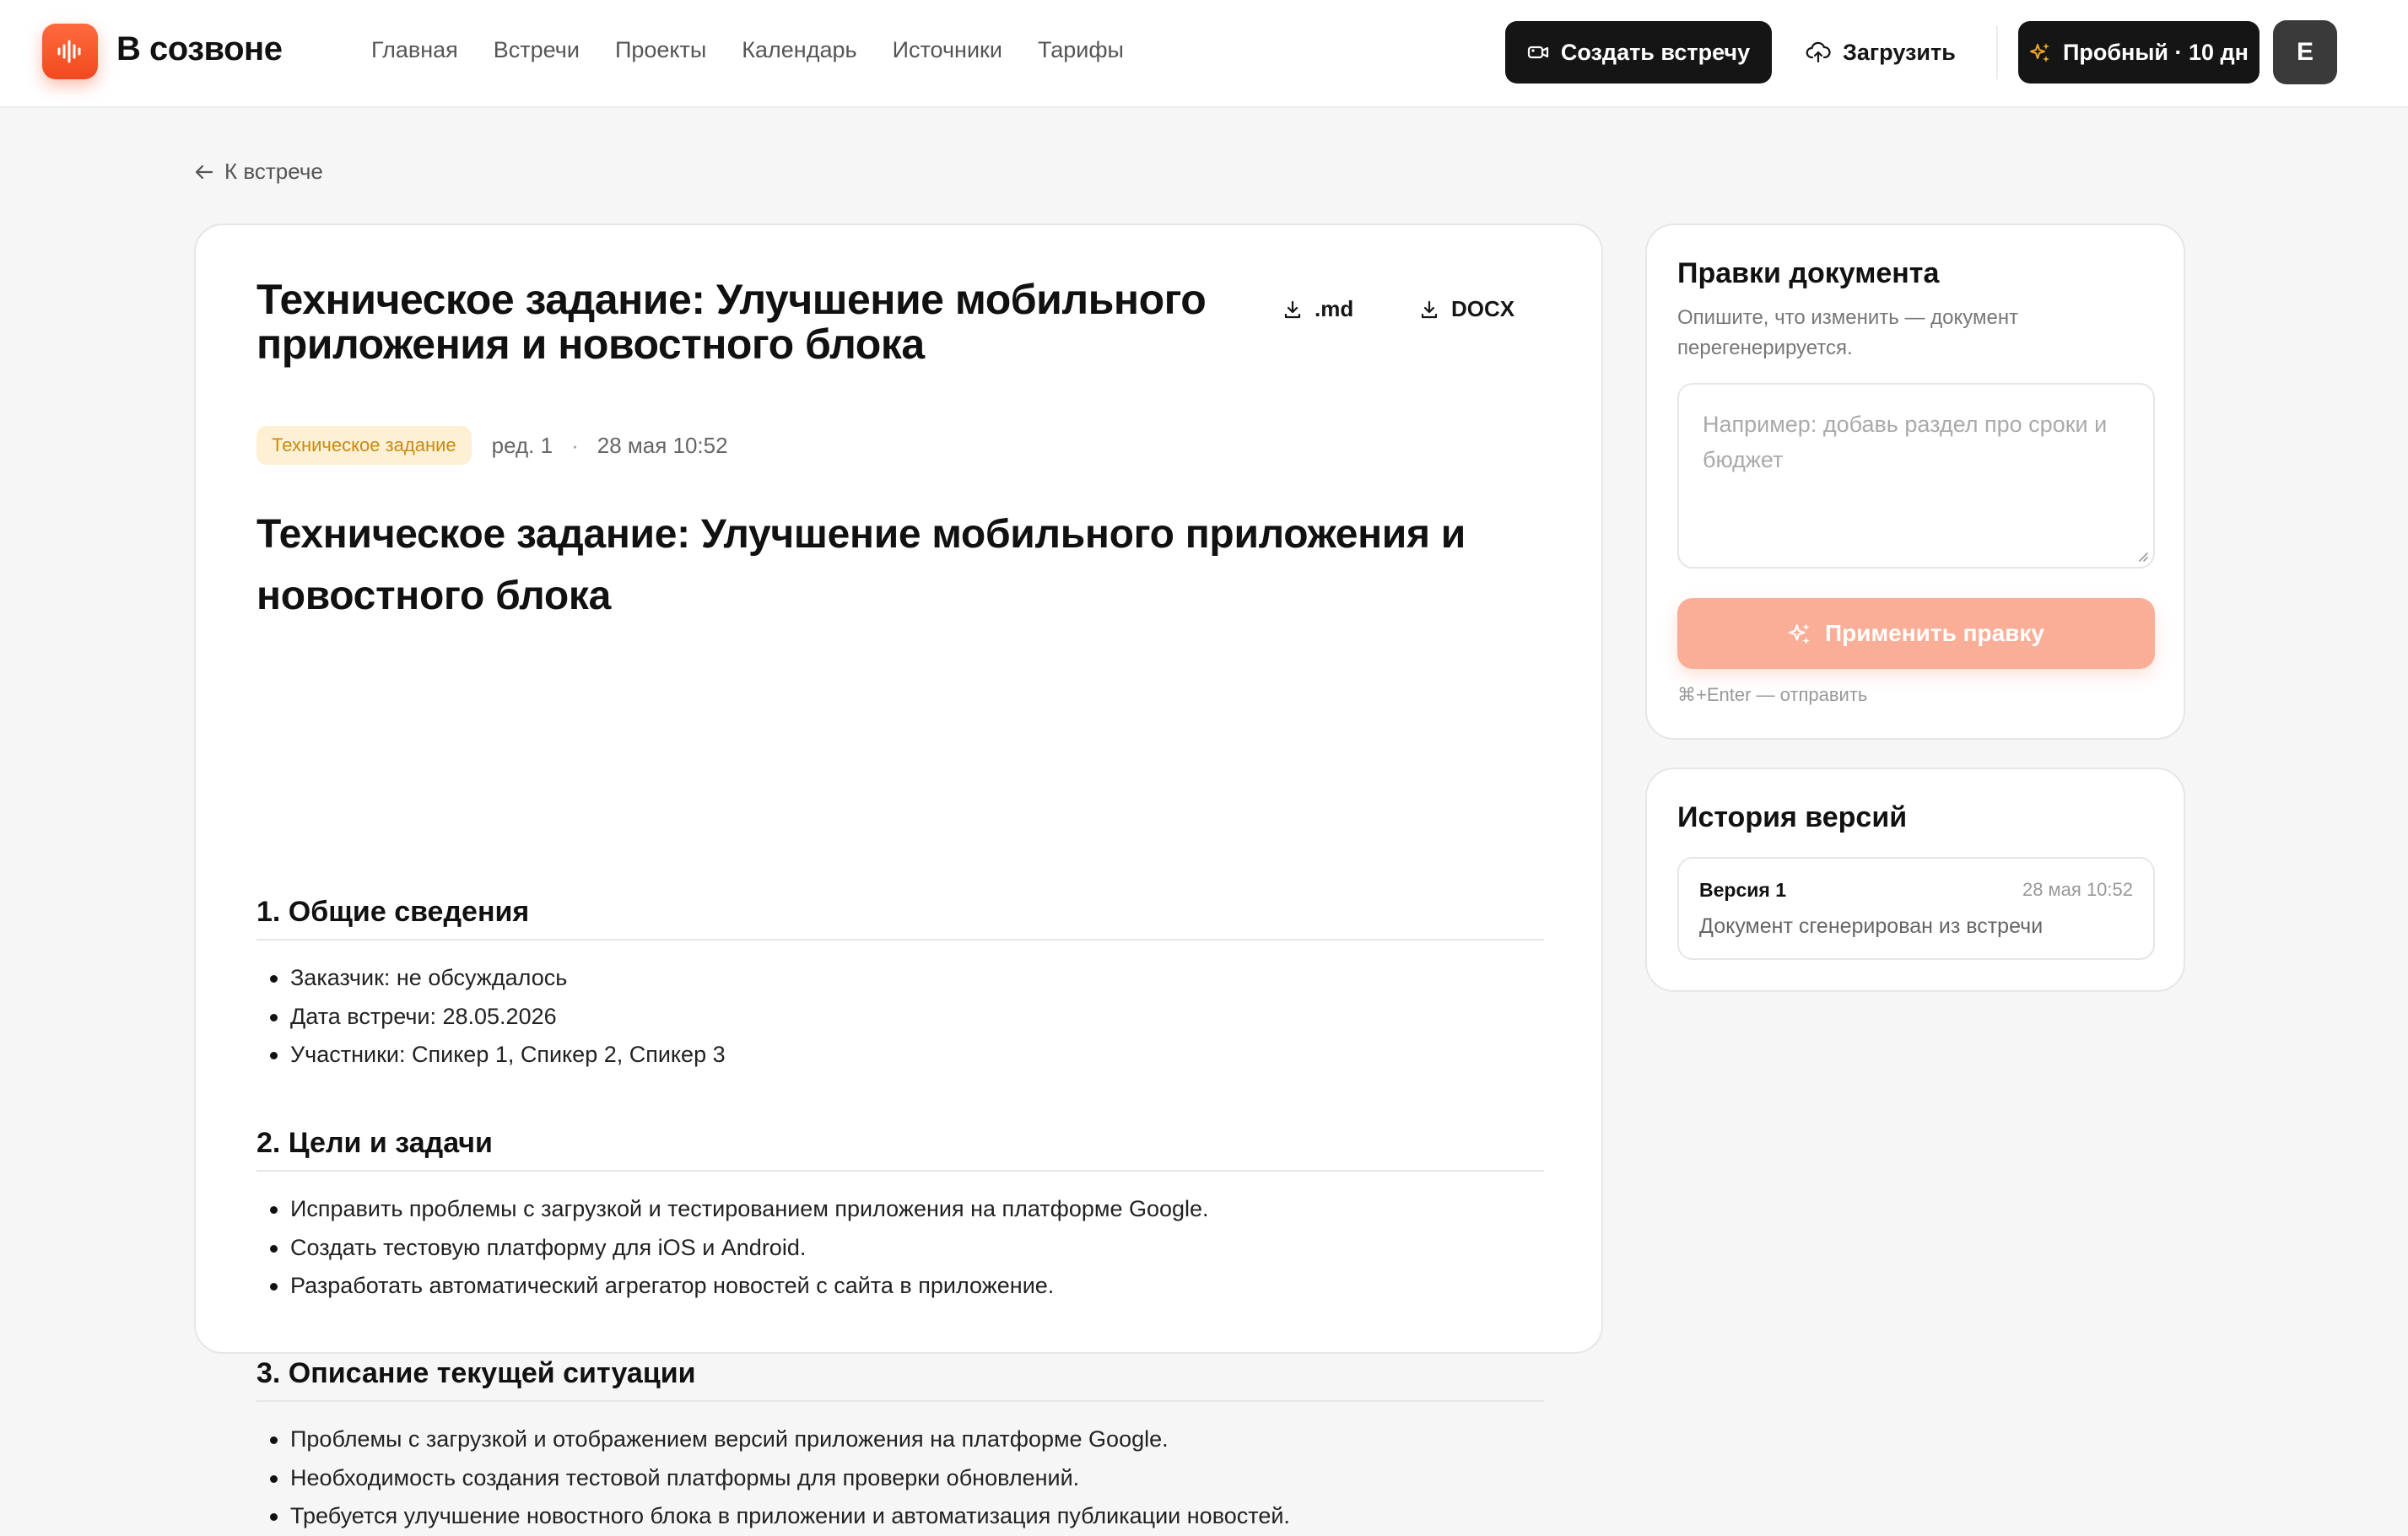 Image resolution: width=2408 pixels, height=1536 pixels. Describe the element at coordinates (900, 914) in the screenshot. I see `section-title: 1. Общие сведения` at that location.